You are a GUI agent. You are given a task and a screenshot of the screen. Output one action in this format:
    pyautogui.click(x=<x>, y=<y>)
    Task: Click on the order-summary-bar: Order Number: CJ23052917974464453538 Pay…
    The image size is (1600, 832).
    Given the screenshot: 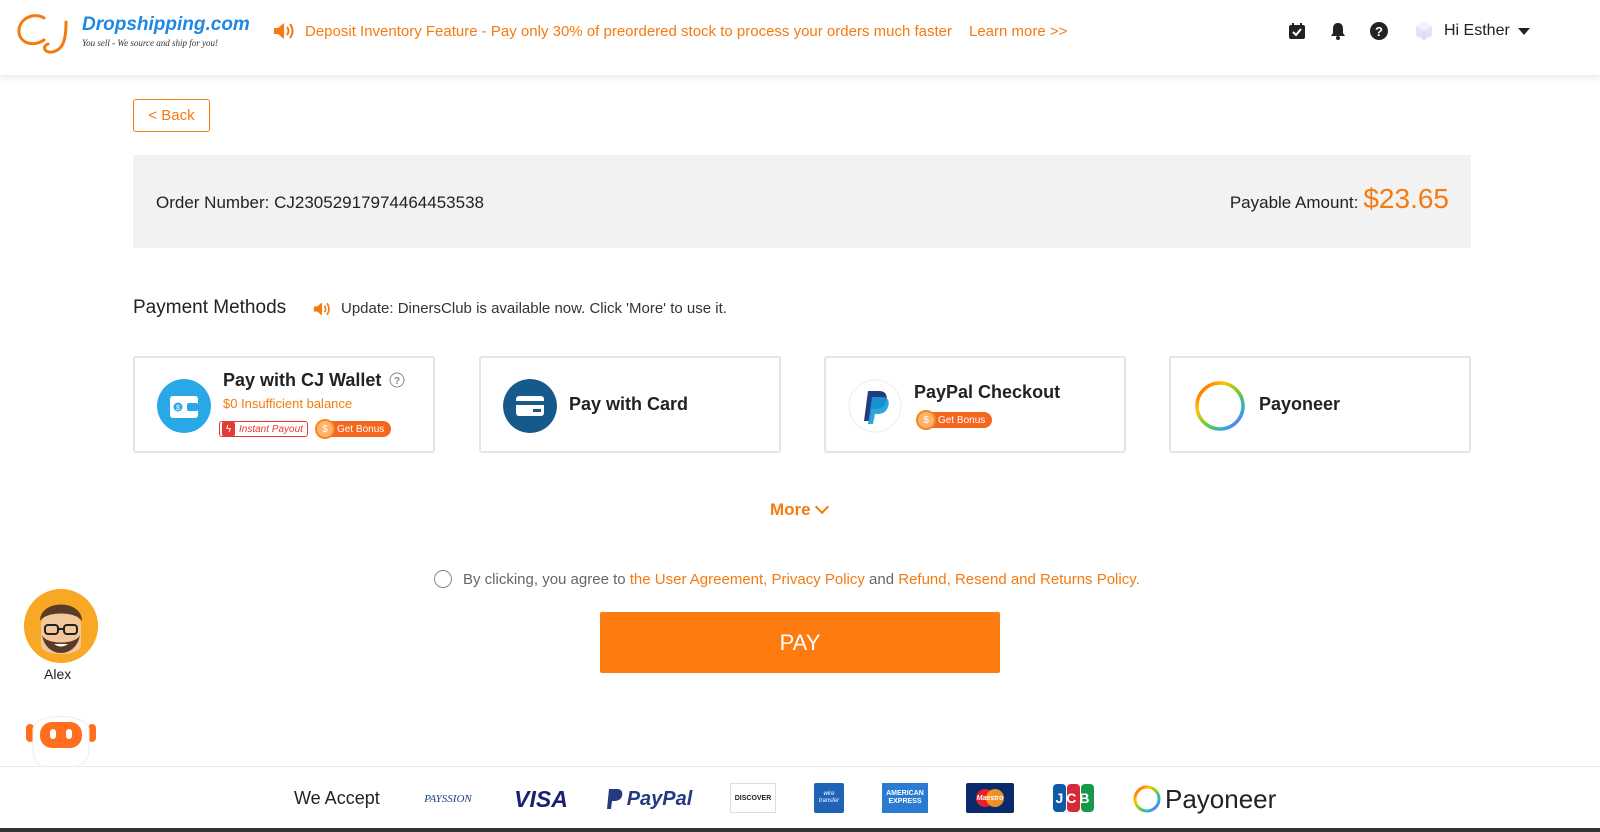 What is the action you would take?
    pyautogui.click(x=802, y=201)
    